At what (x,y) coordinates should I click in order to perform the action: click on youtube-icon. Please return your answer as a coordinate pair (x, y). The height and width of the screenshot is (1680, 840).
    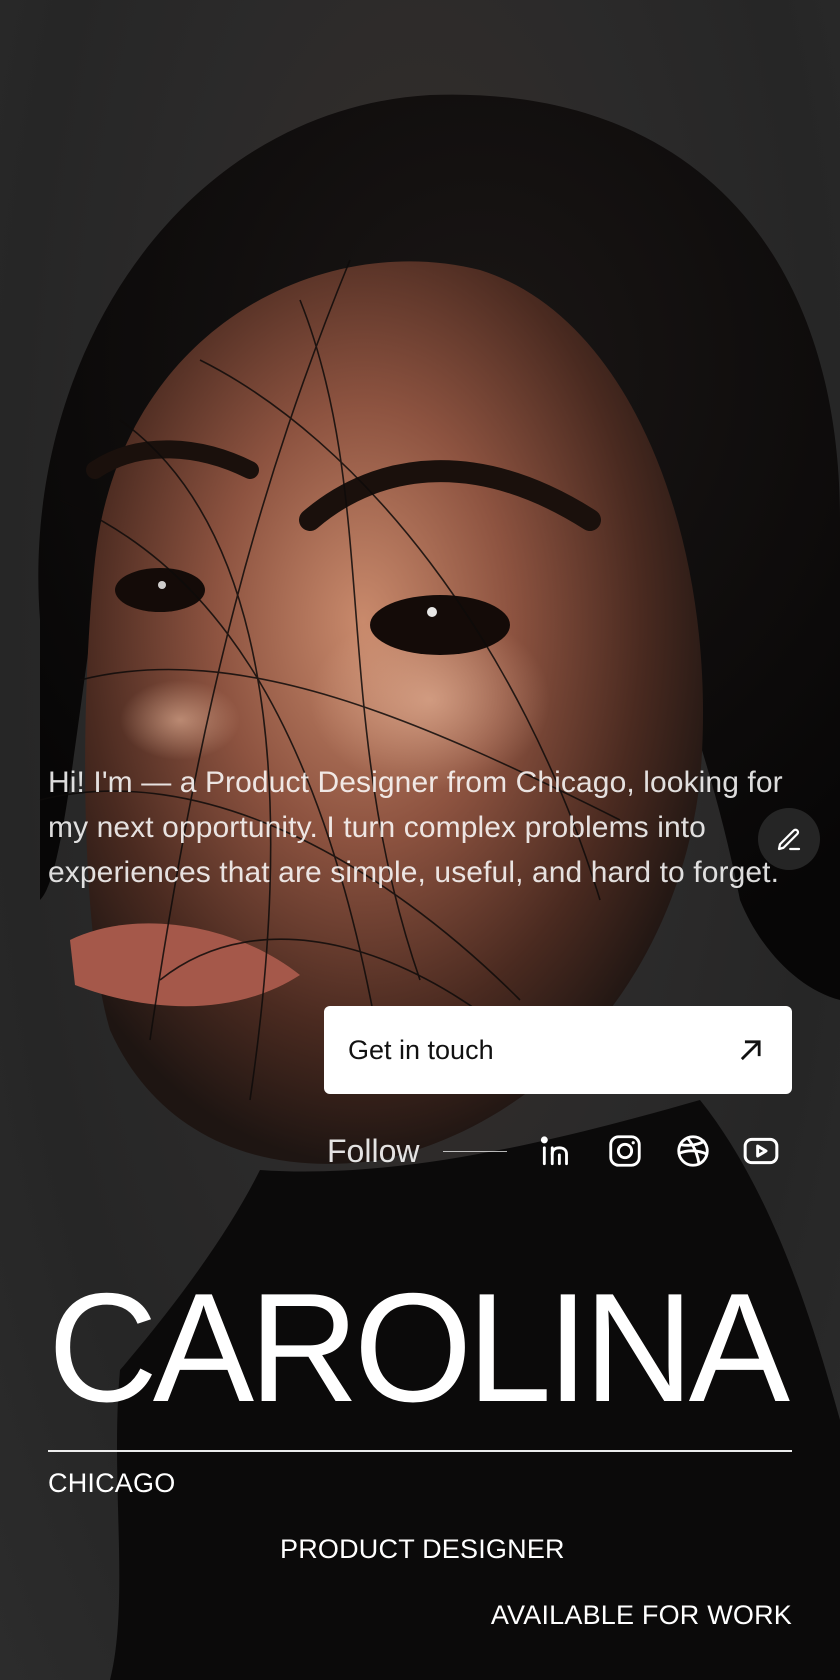
    Looking at the image, I should click on (761, 1151).